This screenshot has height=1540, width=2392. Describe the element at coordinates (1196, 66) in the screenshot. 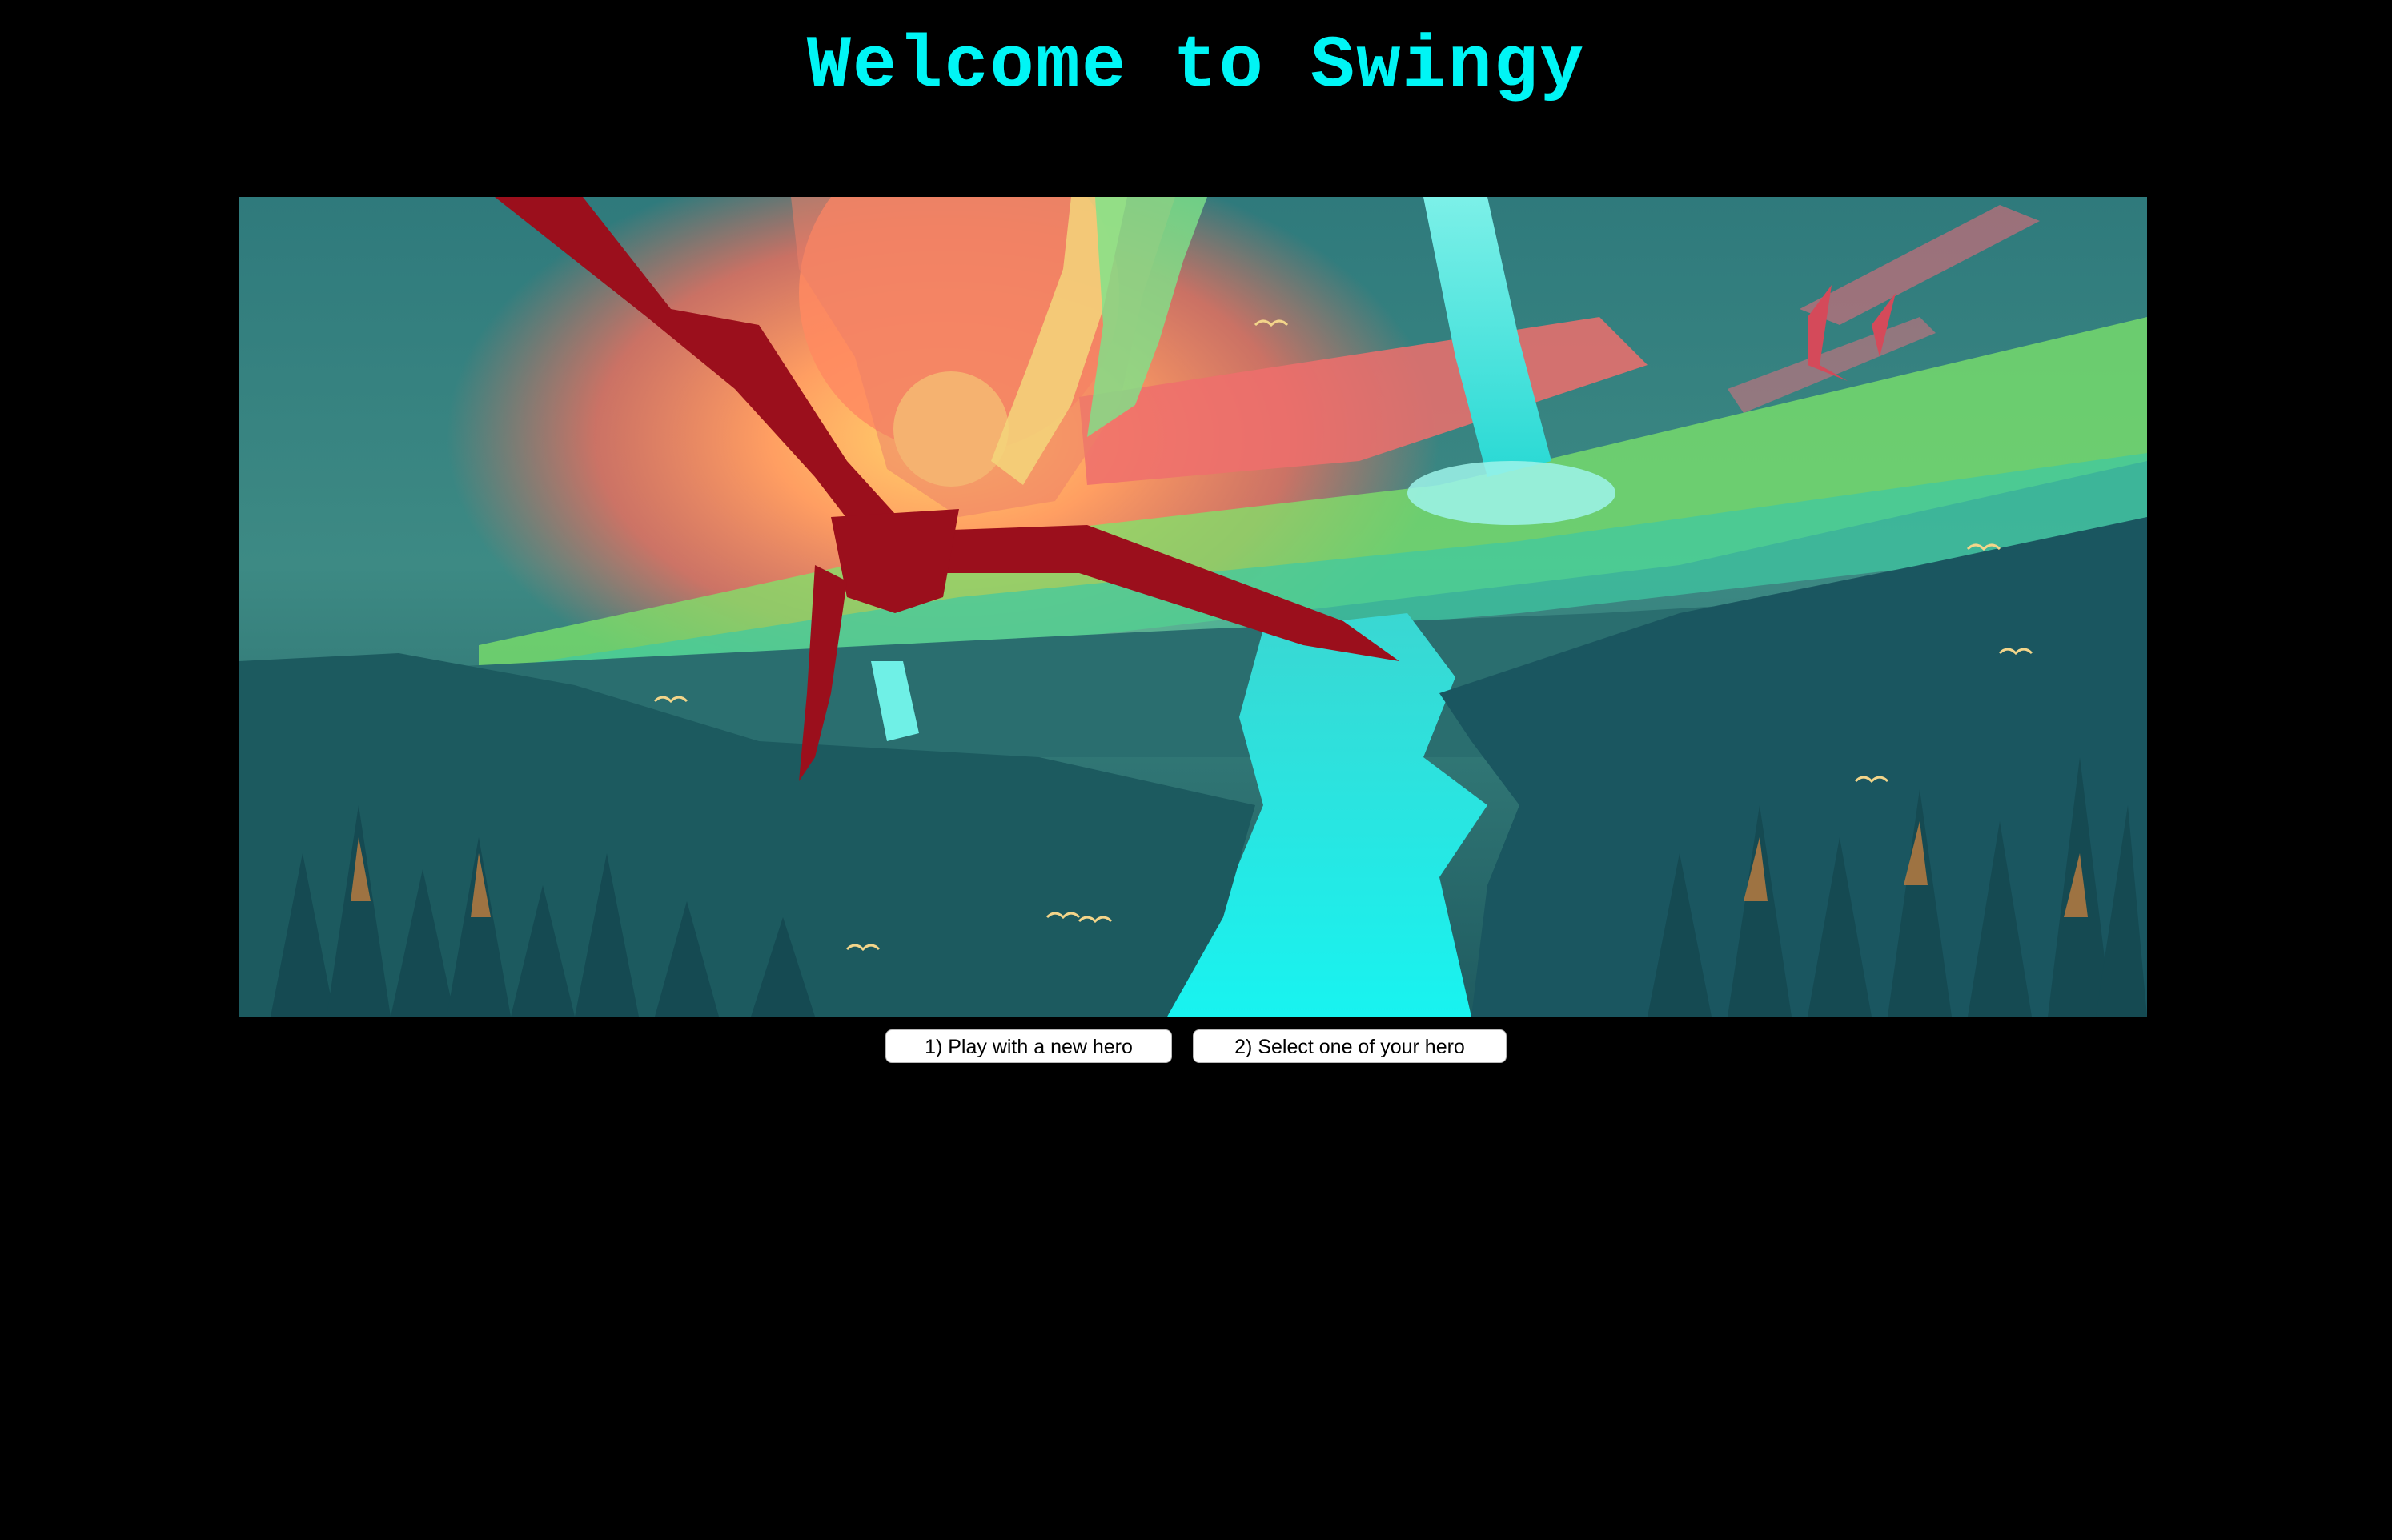

I see `page-title: Welcome to Swingy` at that location.